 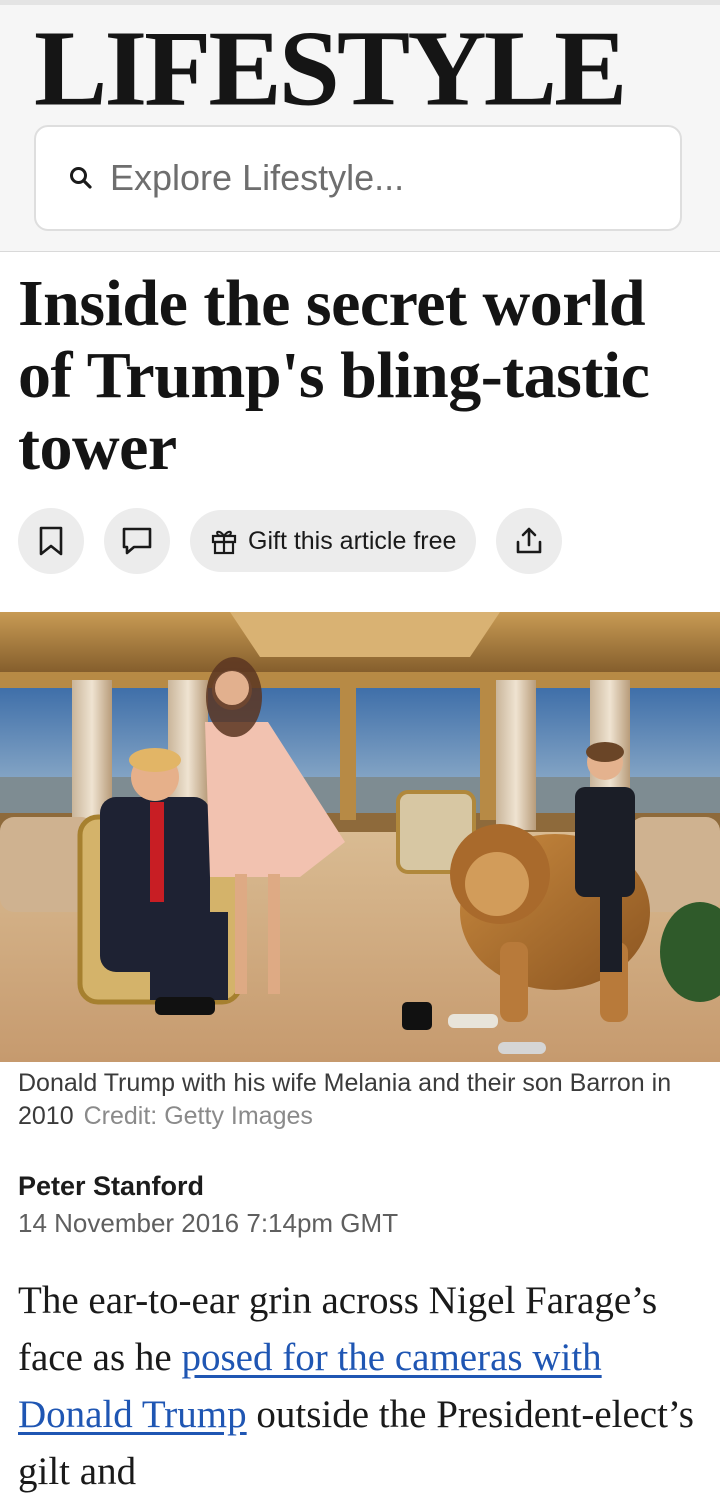 What do you see at coordinates (224, 541) in the screenshot?
I see `gift-icon` at bounding box center [224, 541].